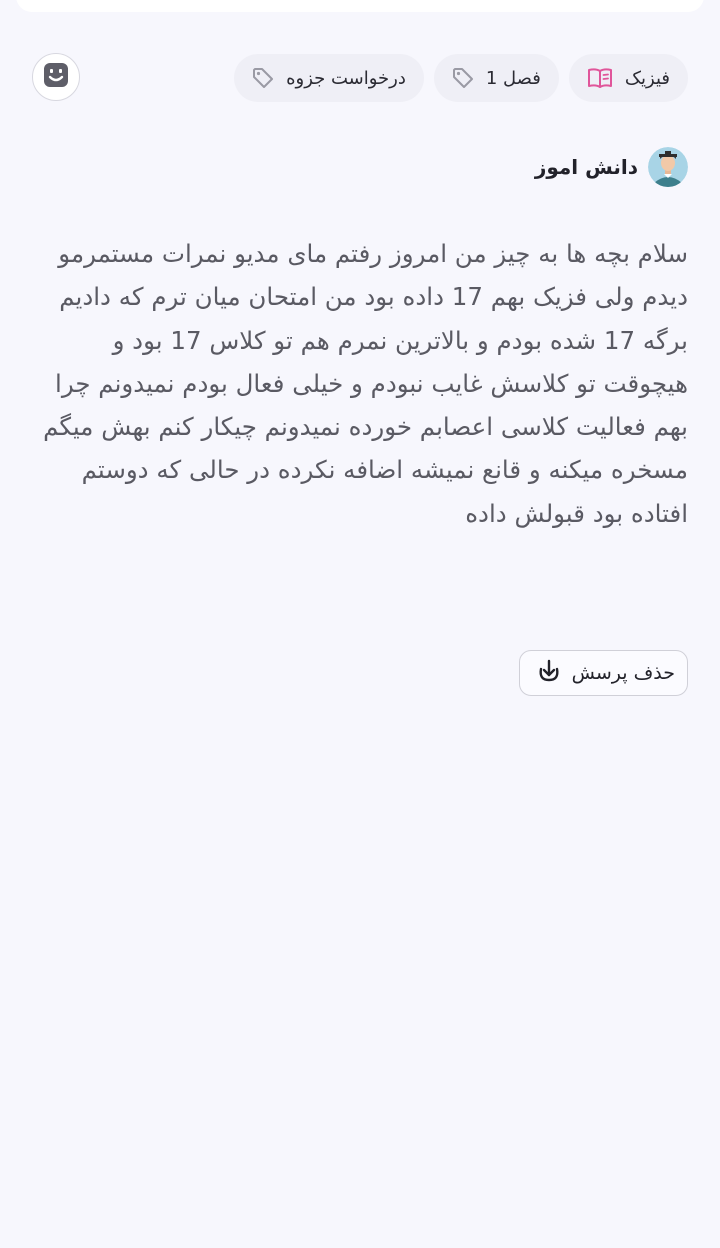 This screenshot has width=720, height=1248. Describe the element at coordinates (360, 6) in the screenshot. I see `top-card` at that location.